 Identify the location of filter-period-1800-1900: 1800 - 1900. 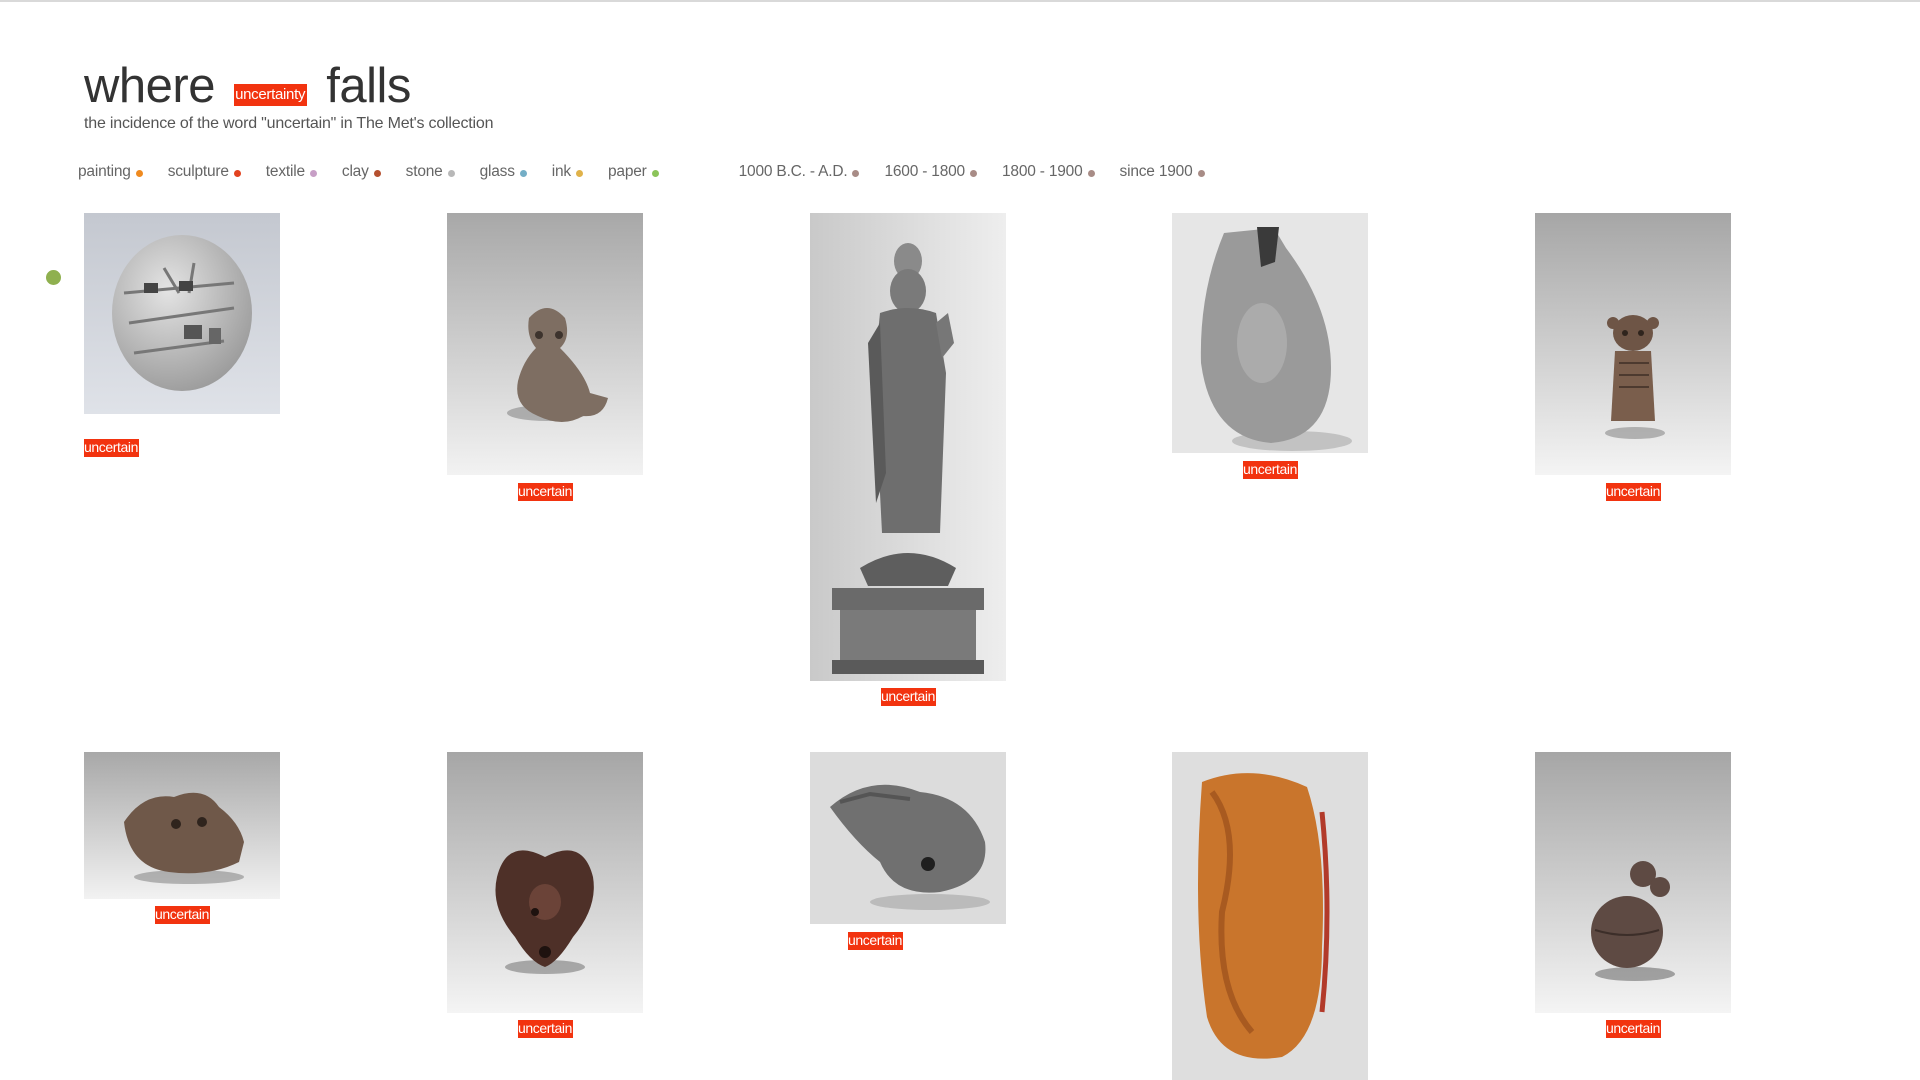
(1048, 172).